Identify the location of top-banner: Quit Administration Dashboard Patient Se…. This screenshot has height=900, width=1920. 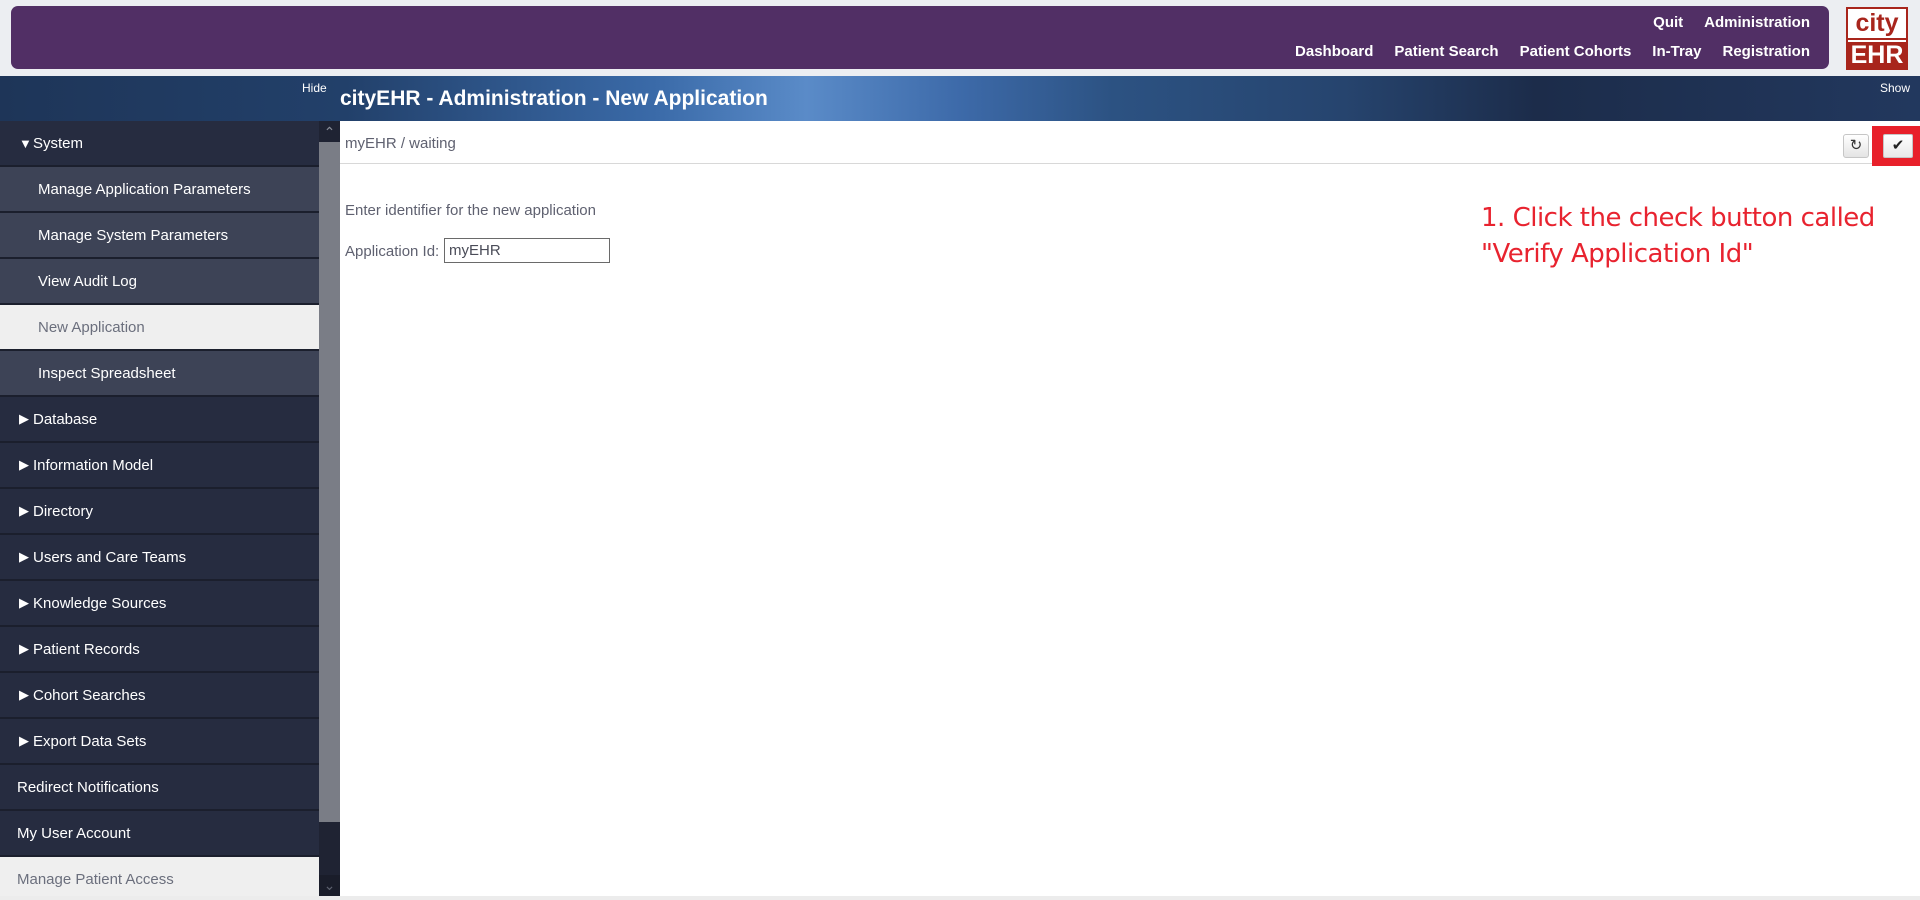
(960, 38).